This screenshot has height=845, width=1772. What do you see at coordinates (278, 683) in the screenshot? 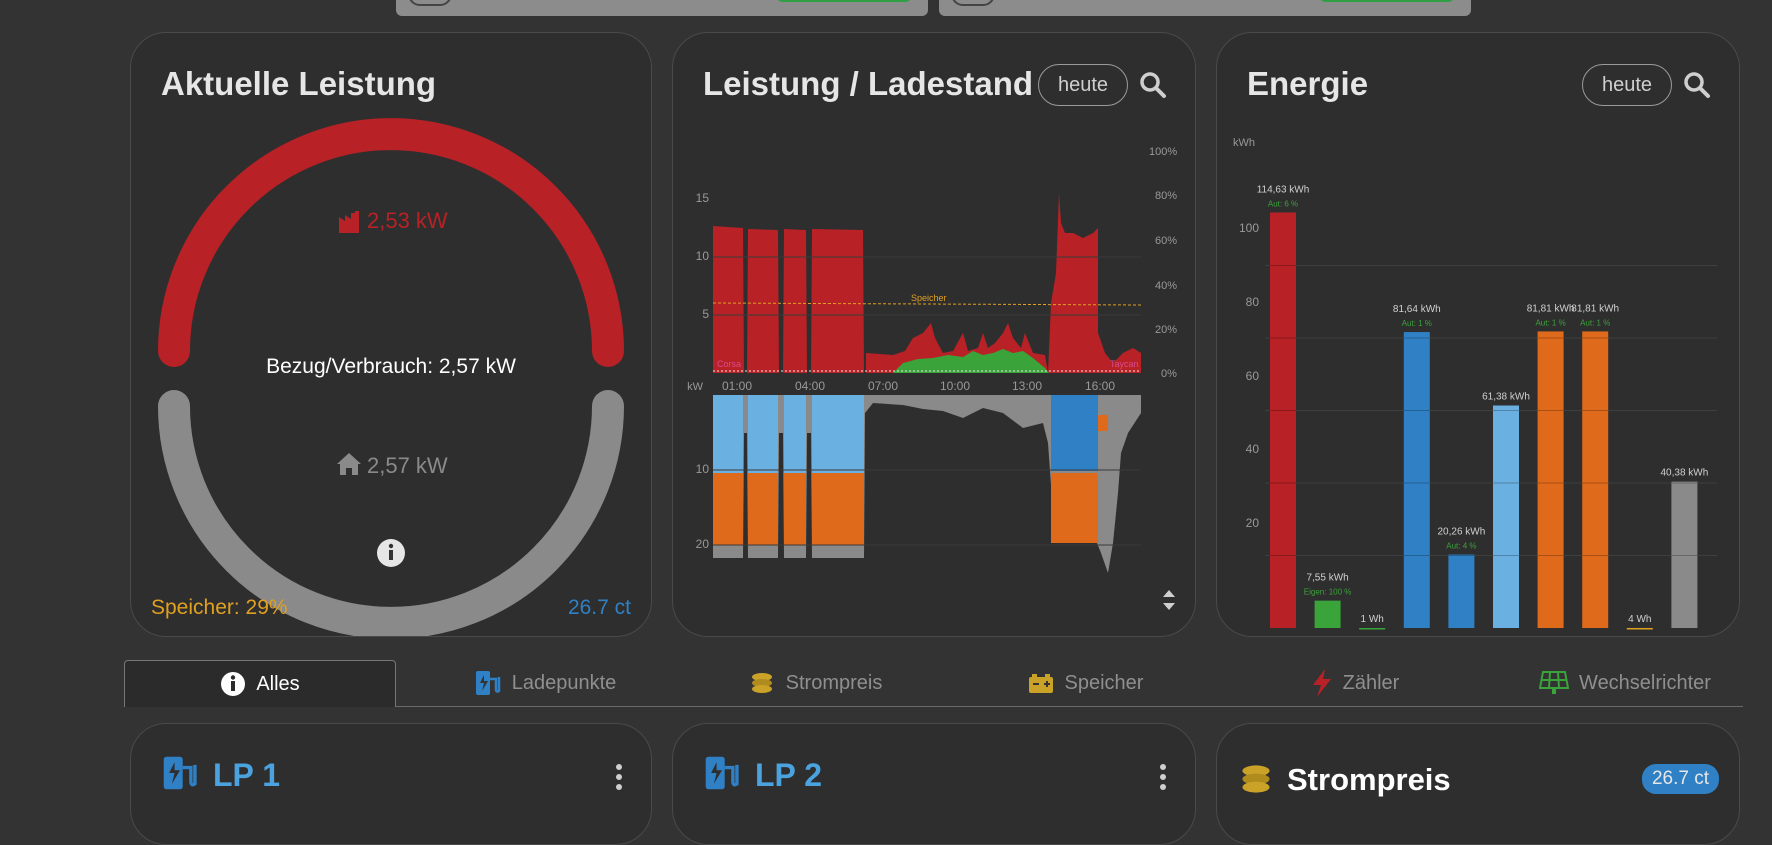
I see `tab-label: Alles` at bounding box center [278, 683].